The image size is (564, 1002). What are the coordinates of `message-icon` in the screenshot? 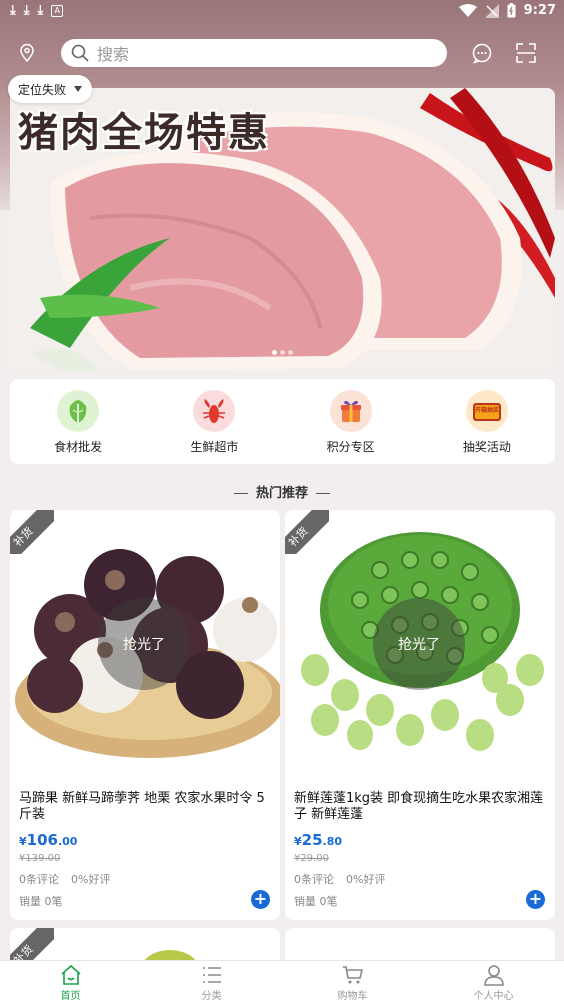 It's located at (482, 53).